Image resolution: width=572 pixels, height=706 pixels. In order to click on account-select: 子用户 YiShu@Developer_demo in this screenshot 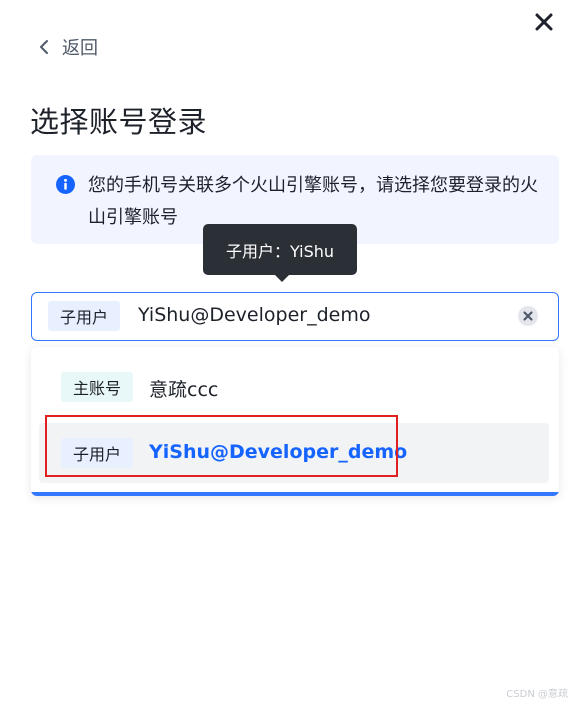, I will do `click(295, 316)`.